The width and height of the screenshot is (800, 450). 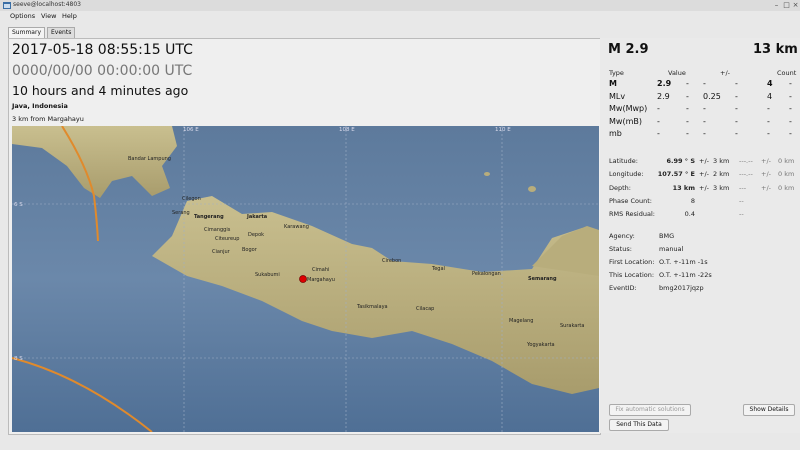 I want to click on mag-type: Mw(Mwp), so click(x=628, y=108).